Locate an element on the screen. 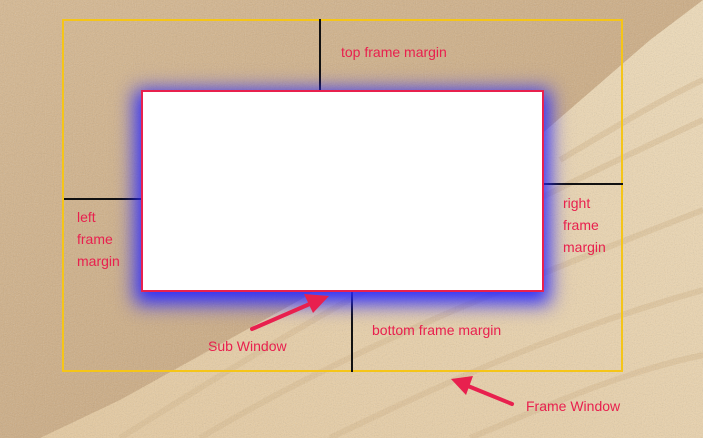  frame-window-arrow is located at coordinates (482, 391).